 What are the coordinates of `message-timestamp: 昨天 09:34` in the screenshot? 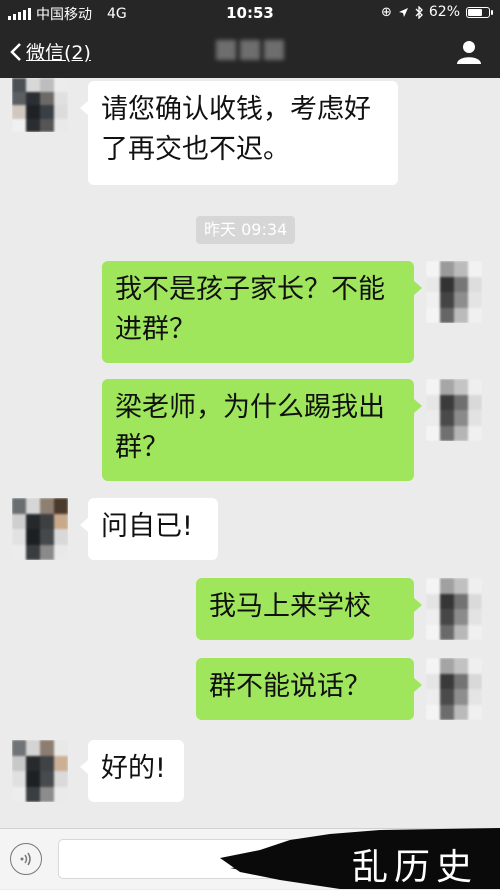 It's located at (246, 230).